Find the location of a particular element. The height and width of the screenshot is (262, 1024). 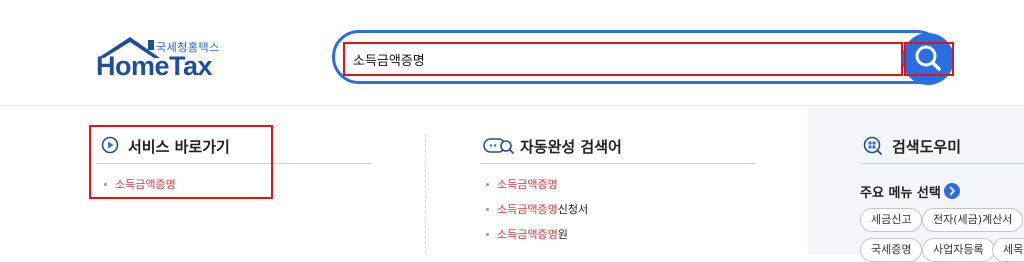

chevron-right-icon is located at coordinates (952, 191).